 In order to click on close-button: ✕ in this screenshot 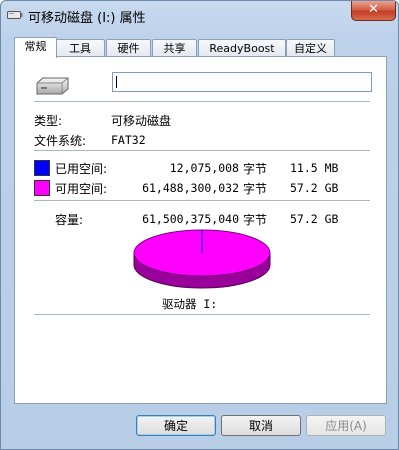, I will do `click(373, 11)`.